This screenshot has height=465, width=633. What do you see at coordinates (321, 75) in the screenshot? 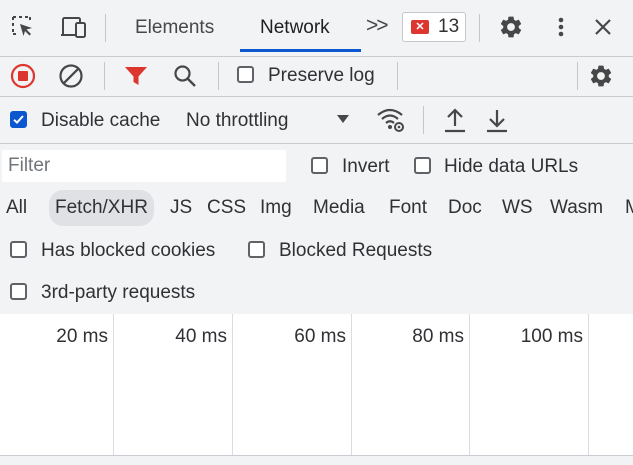
I see `preserve-log-label: Preserve log` at bounding box center [321, 75].